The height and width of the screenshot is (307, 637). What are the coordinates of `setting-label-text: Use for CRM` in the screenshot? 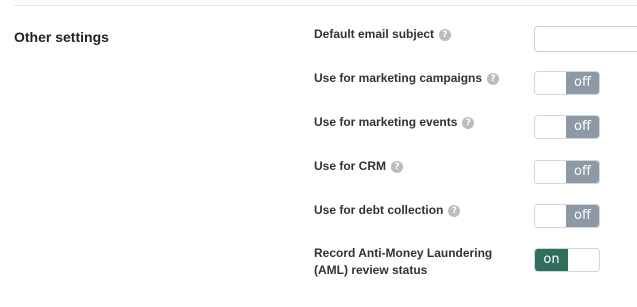 It's located at (350, 166).